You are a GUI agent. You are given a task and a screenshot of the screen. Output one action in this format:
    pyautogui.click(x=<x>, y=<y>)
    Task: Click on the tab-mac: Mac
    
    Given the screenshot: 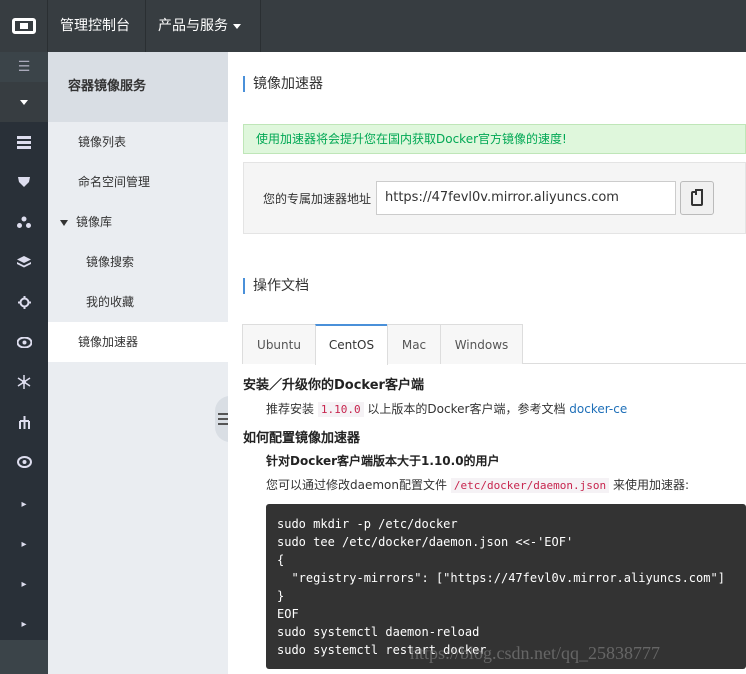 What is the action you would take?
    pyautogui.click(x=414, y=344)
    